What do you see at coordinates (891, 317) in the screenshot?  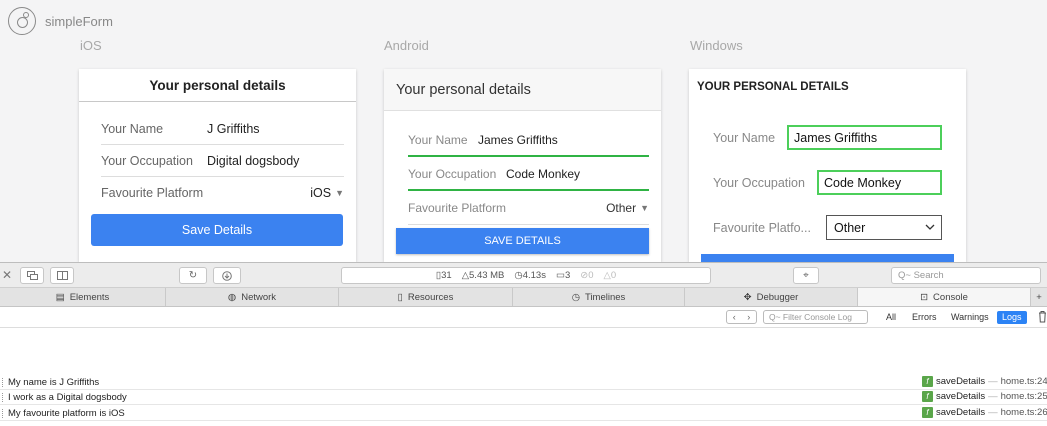 I see `level-all: All` at bounding box center [891, 317].